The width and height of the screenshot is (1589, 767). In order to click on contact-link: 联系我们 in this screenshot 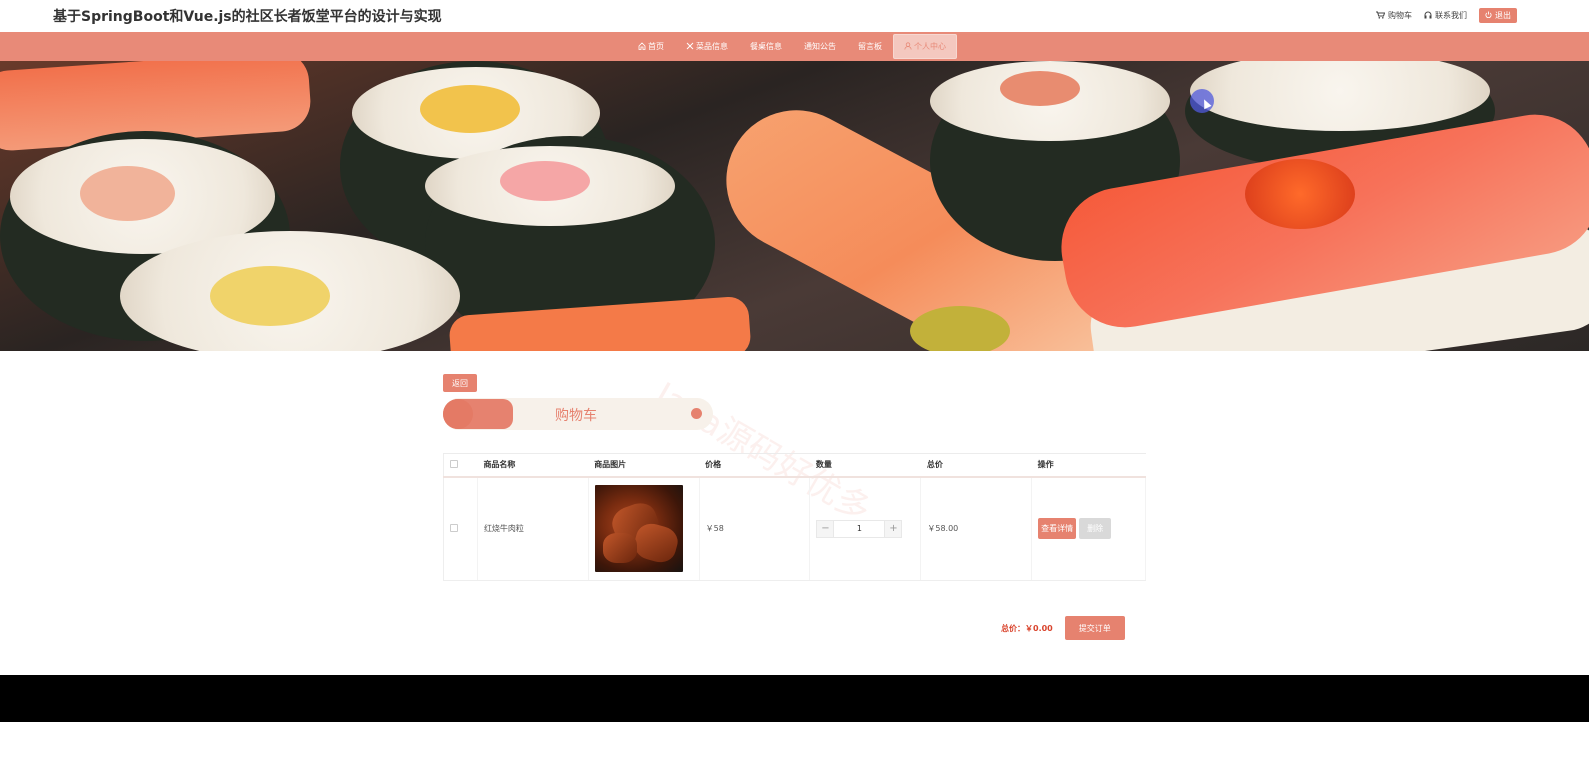, I will do `click(1445, 15)`.